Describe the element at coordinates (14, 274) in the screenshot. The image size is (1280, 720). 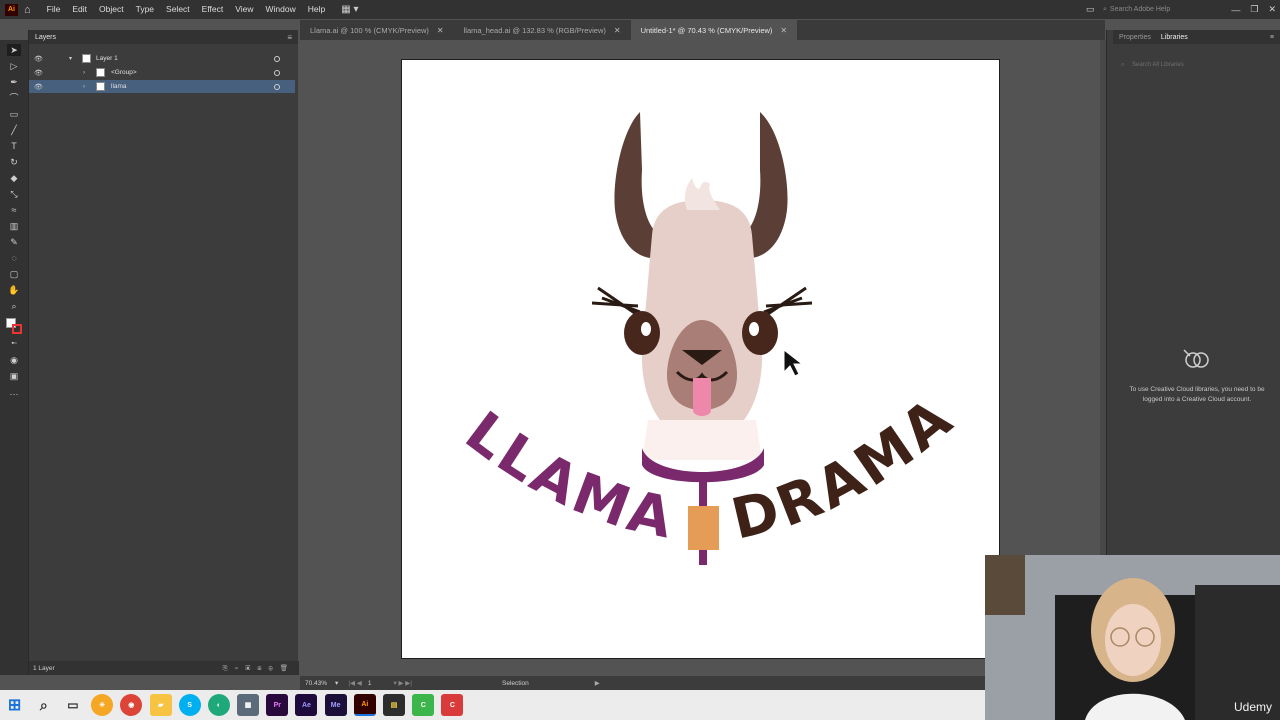
I see `artboard-tool-icon: ▢` at that location.